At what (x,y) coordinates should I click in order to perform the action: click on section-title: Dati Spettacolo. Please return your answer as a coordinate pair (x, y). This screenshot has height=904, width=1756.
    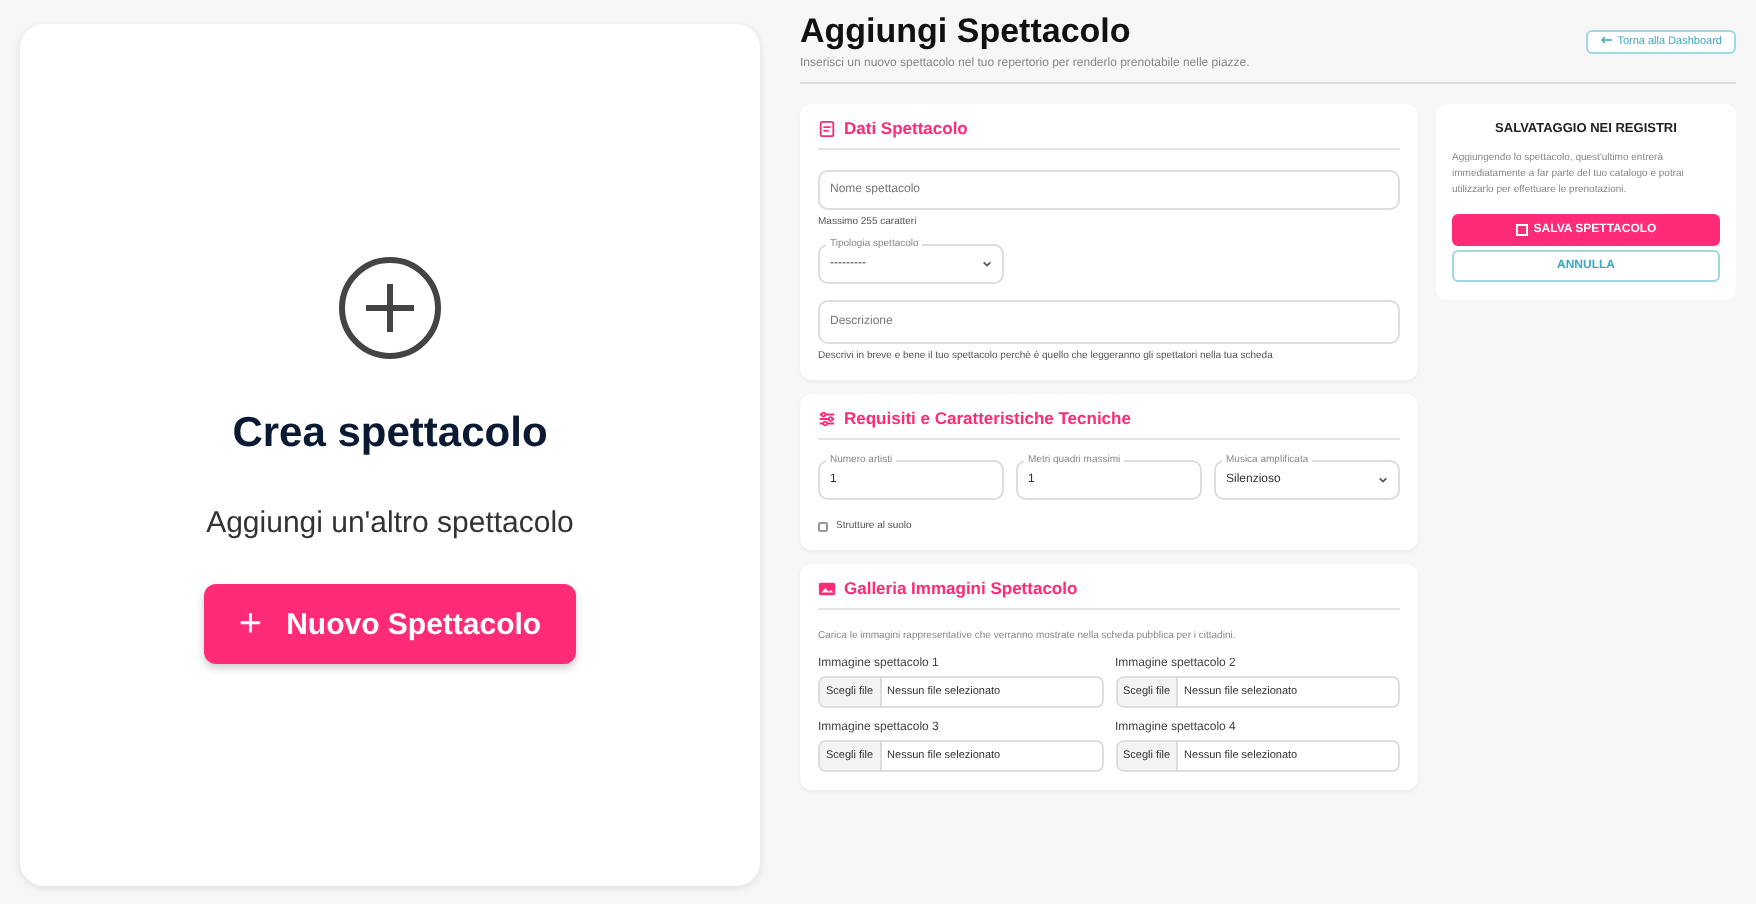
    Looking at the image, I should click on (906, 128).